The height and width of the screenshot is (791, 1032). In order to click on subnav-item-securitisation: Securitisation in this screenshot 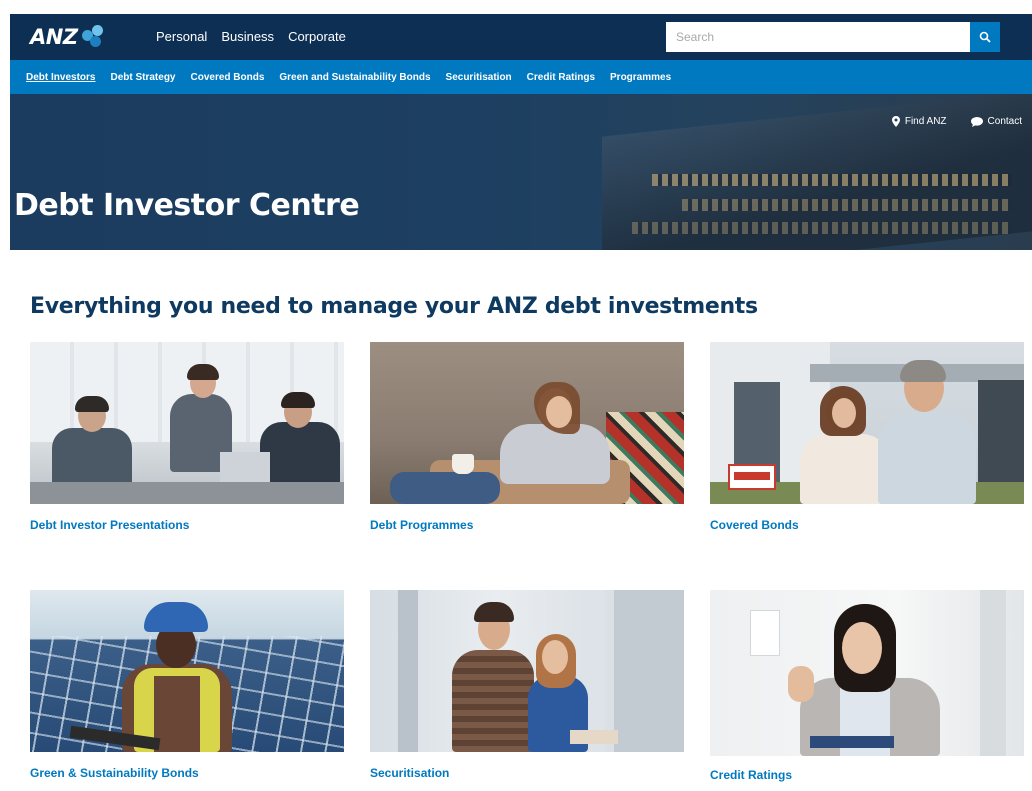, I will do `click(479, 77)`.